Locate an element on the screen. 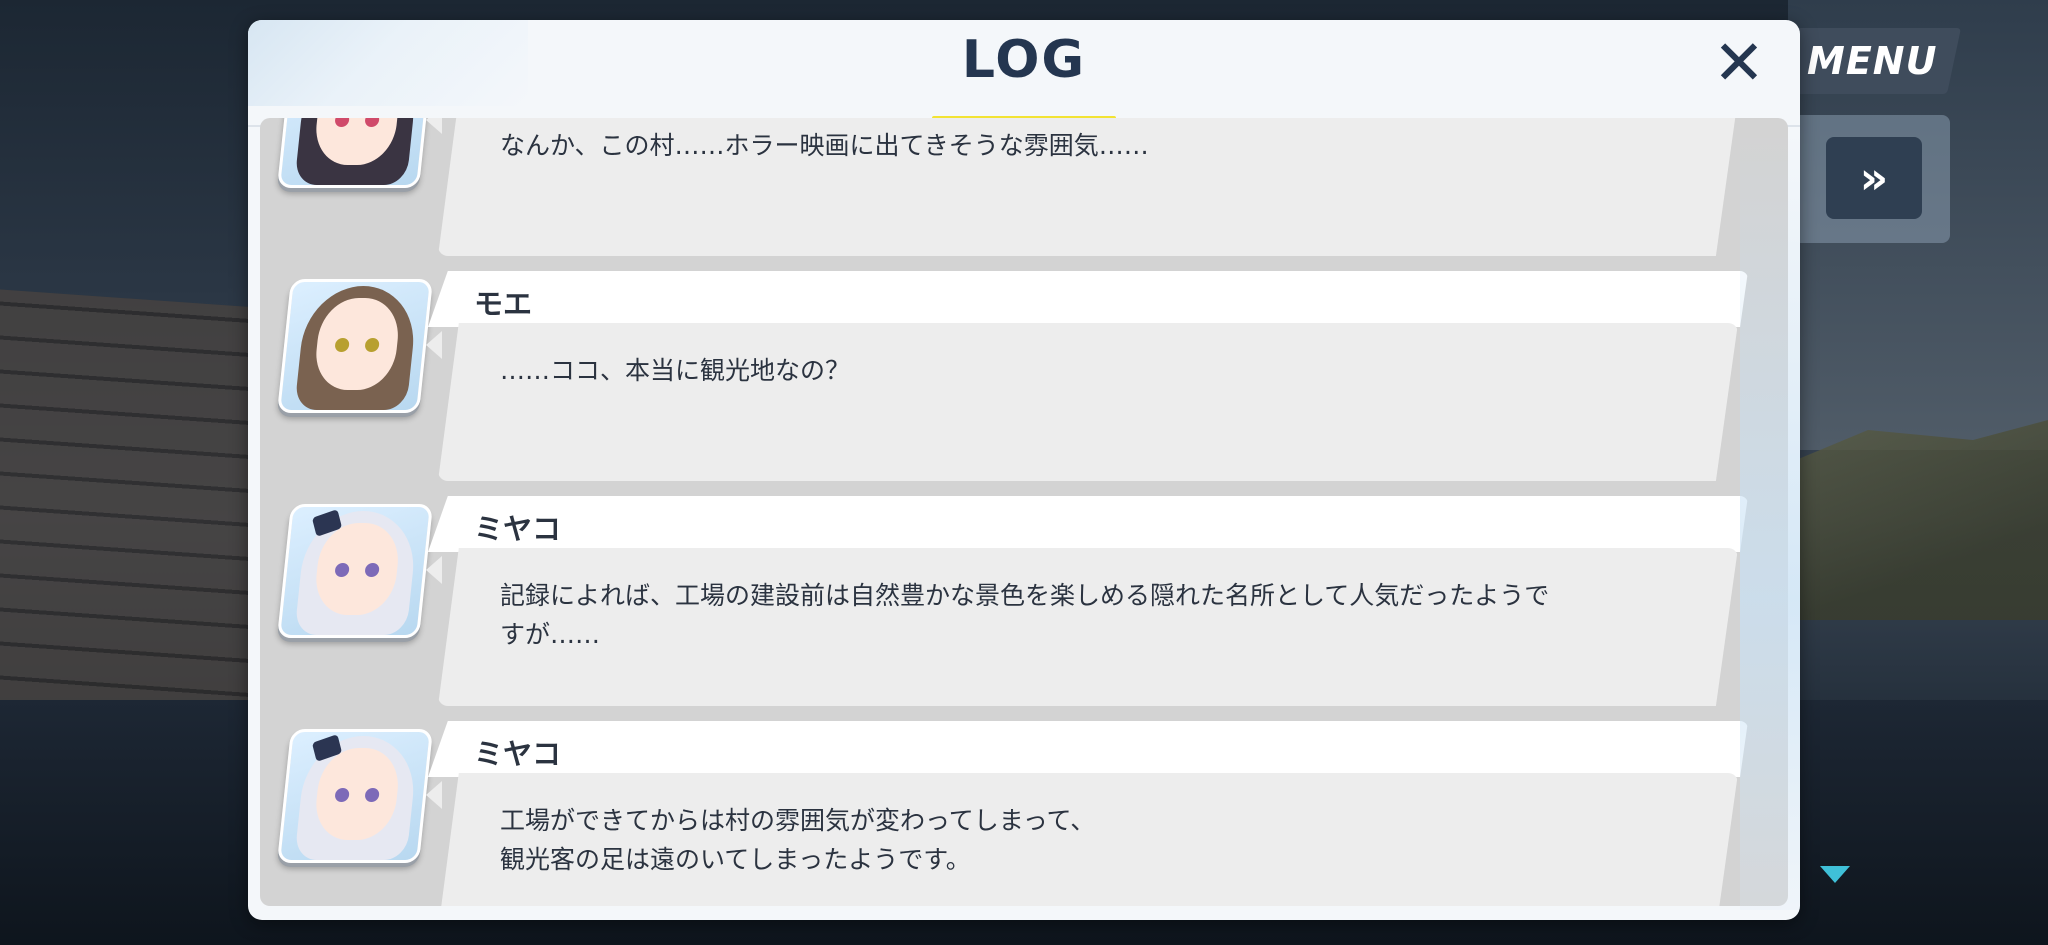 This screenshot has height=945, width=2048. panel-decoration-right is located at coordinates (1770, 520).